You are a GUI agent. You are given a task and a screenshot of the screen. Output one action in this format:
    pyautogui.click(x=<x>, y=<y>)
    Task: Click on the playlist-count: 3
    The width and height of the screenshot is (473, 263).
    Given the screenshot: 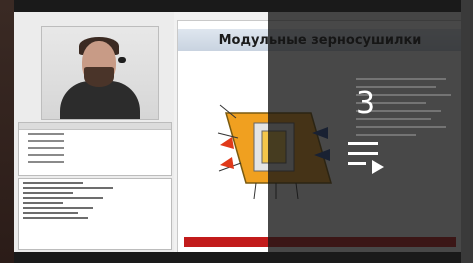 What is the action you would take?
    pyautogui.click(x=366, y=103)
    